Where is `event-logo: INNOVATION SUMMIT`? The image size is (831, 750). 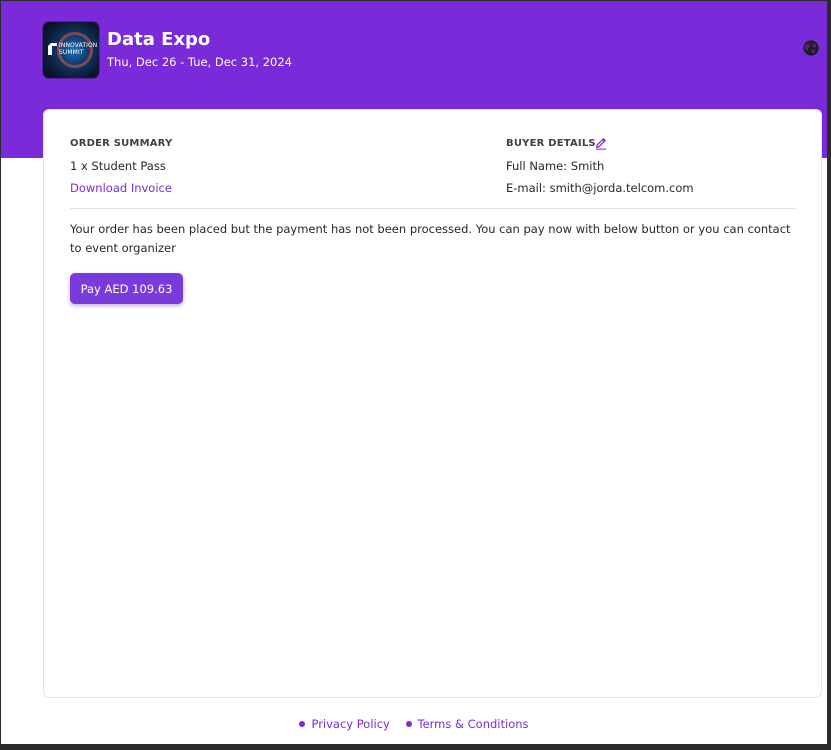 event-logo: INNOVATION SUMMIT is located at coordinates (71, 50).